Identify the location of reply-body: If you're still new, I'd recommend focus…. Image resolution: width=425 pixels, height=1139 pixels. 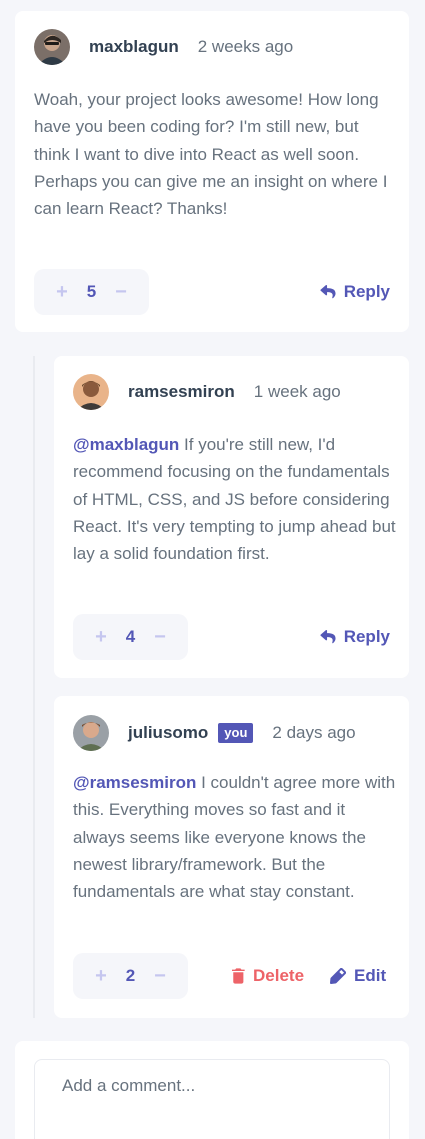
(234, 499).